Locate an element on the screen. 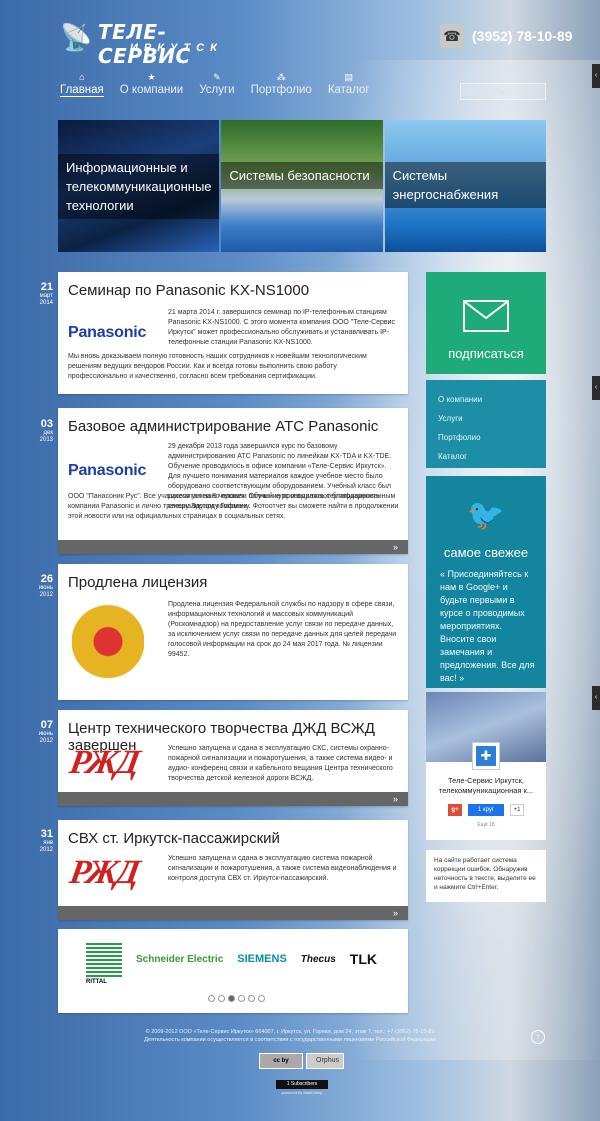  post-title: СВХ ст. Иркутск-пассажирский is located at coordinates (233, 836).